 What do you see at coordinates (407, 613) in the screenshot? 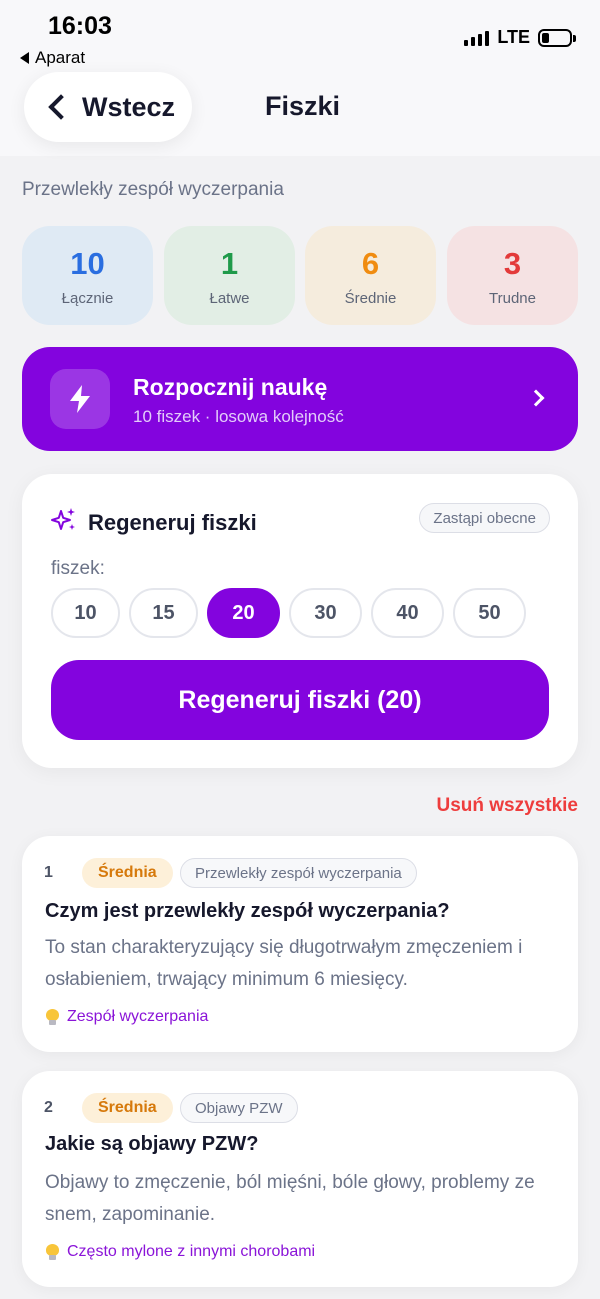
I see `count-option-40: 40` at bounding box center [407, 613].